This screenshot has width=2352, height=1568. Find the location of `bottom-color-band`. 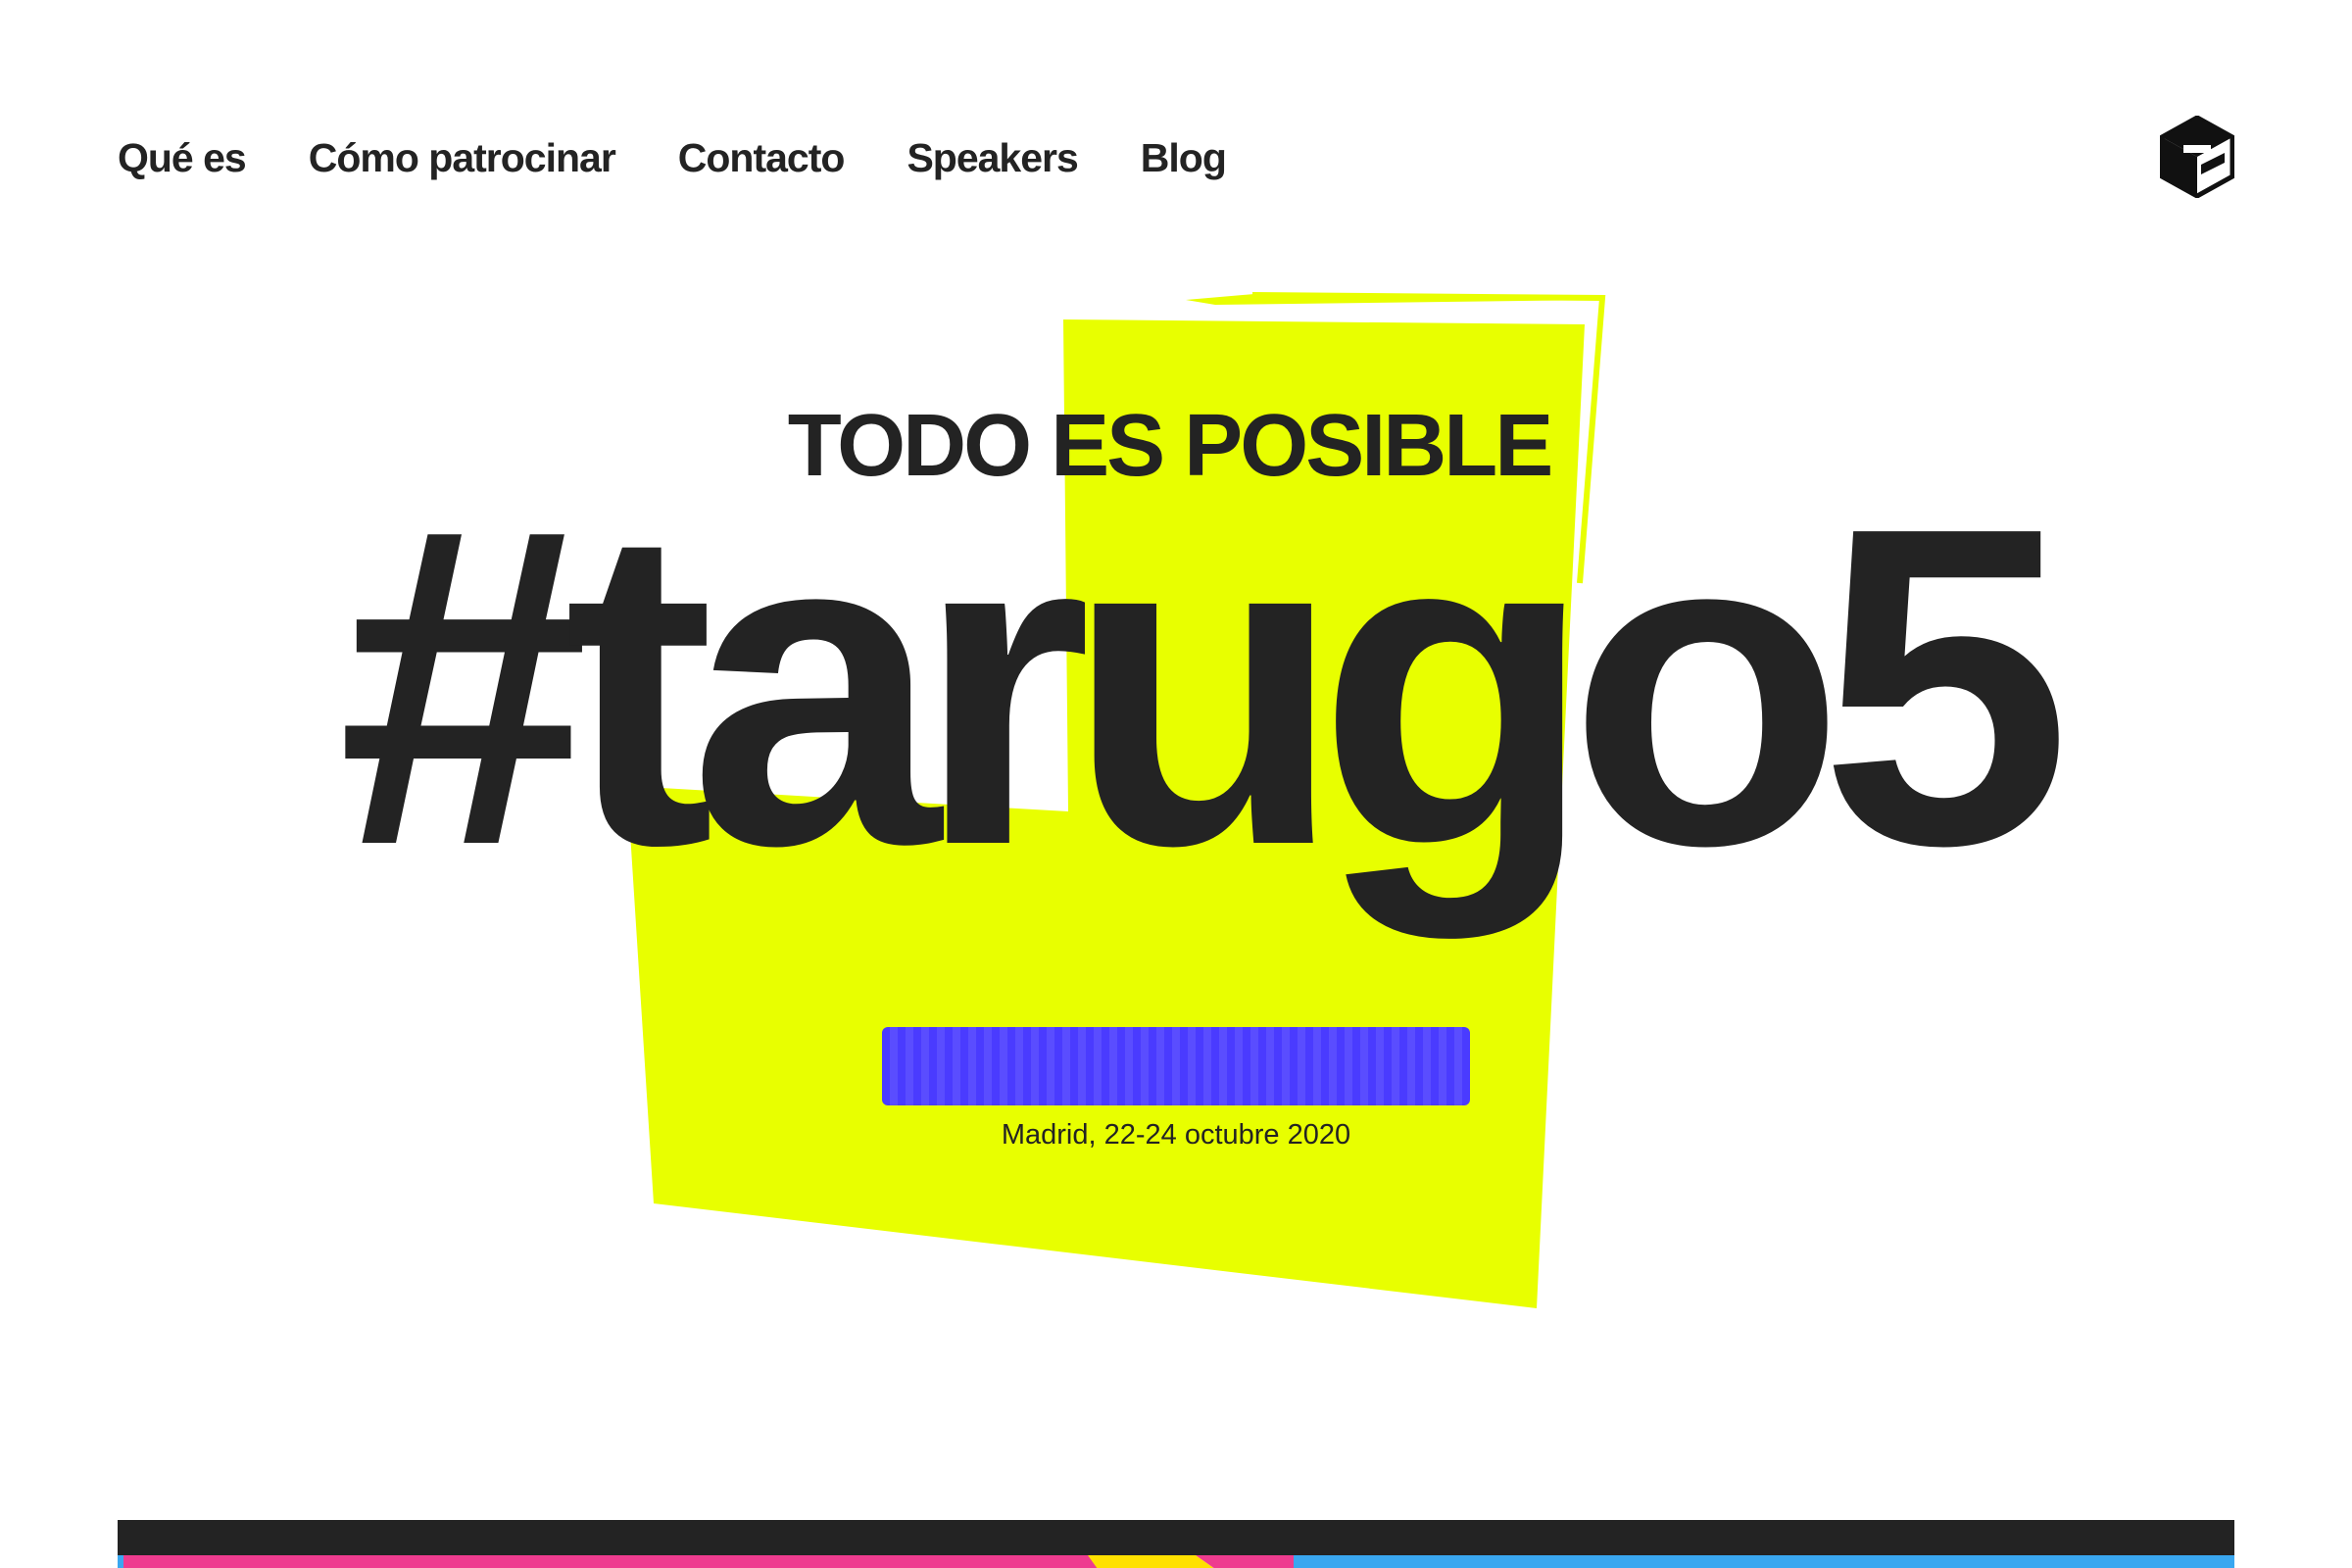

bottom-color-band is located at coordinates (1176, 1544).